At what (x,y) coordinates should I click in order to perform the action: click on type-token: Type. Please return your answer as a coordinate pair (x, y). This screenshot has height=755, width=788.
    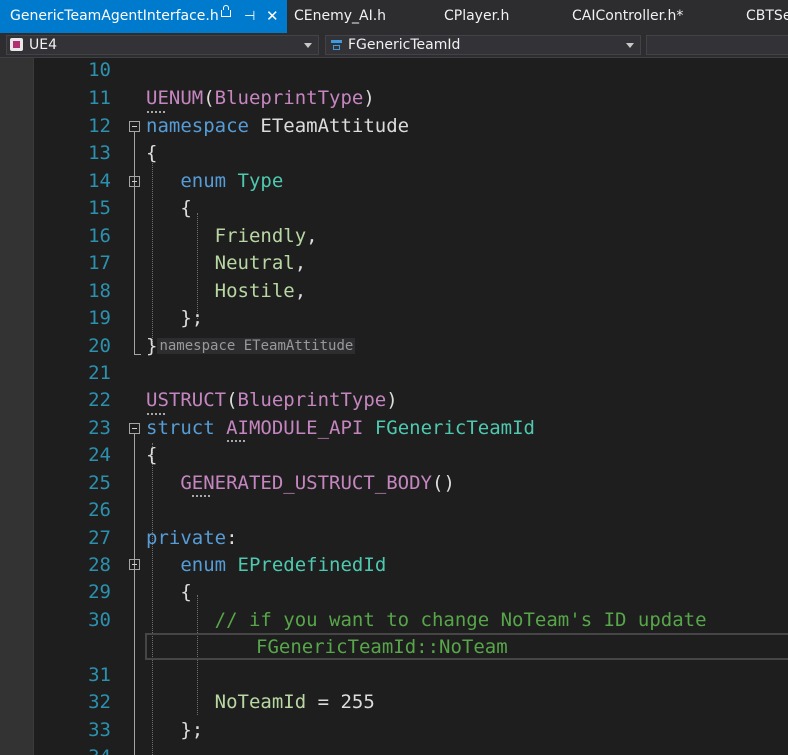
    Looking at the image, I should click on (260, 181).